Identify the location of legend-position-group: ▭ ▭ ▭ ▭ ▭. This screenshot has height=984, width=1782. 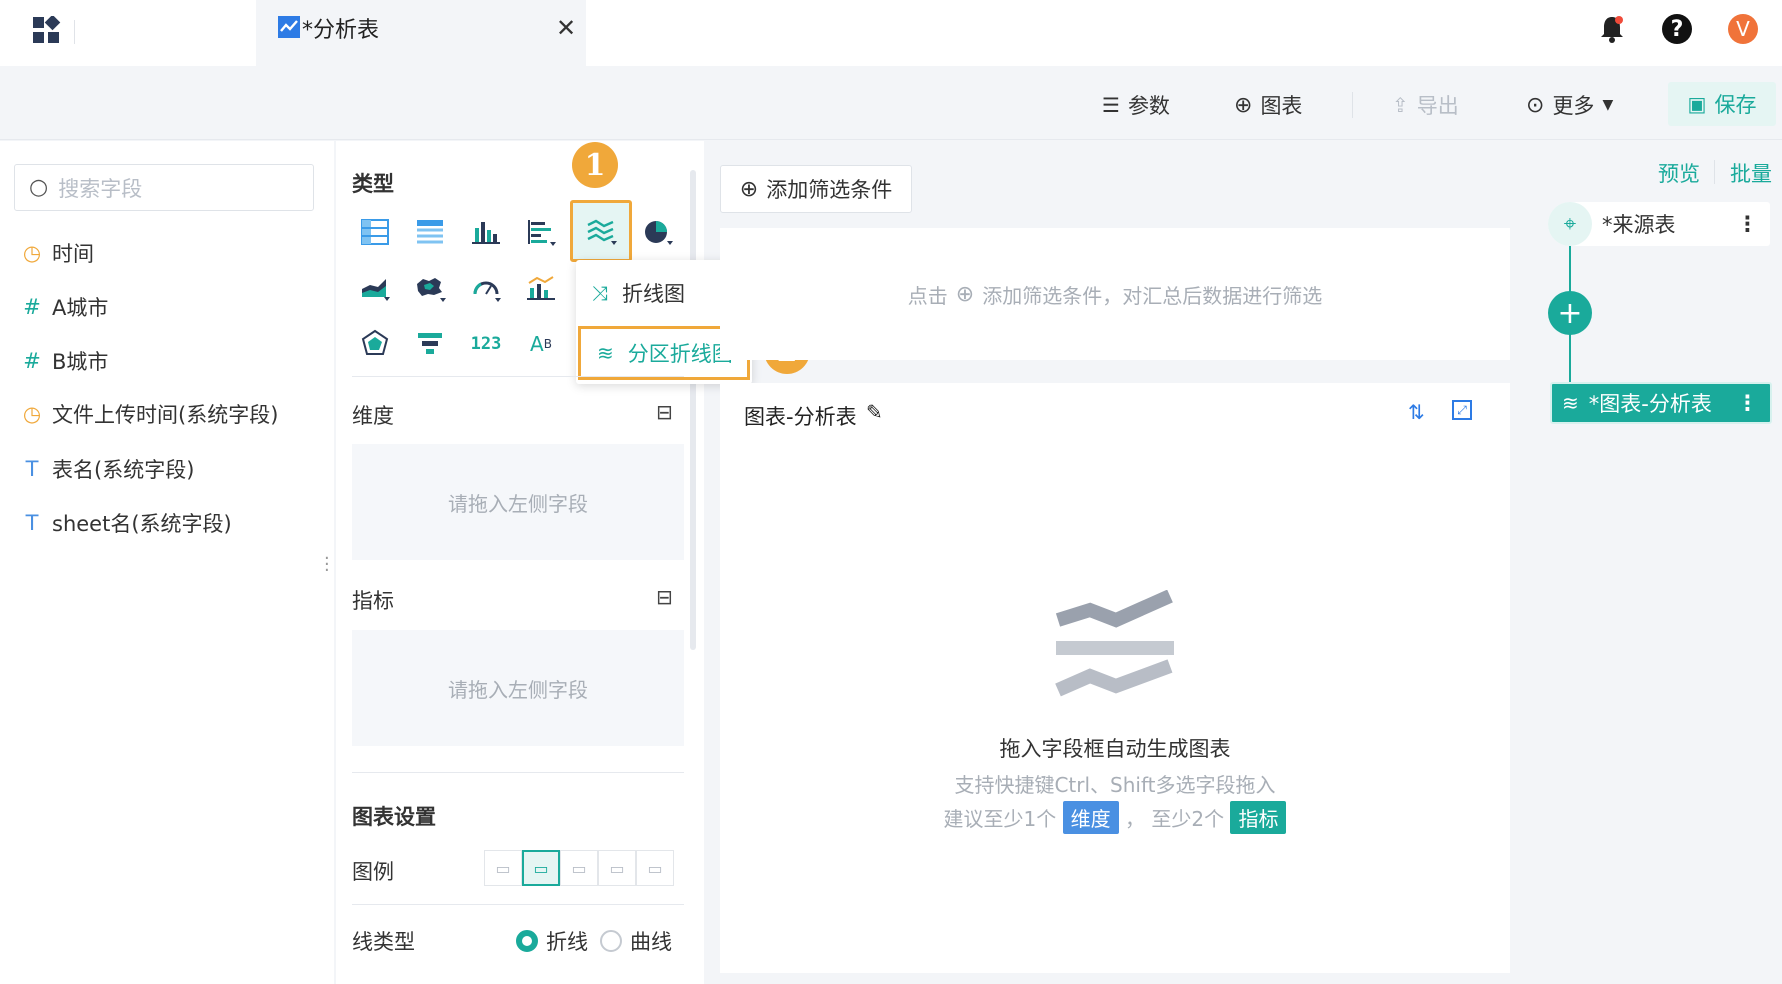
(579, 868).